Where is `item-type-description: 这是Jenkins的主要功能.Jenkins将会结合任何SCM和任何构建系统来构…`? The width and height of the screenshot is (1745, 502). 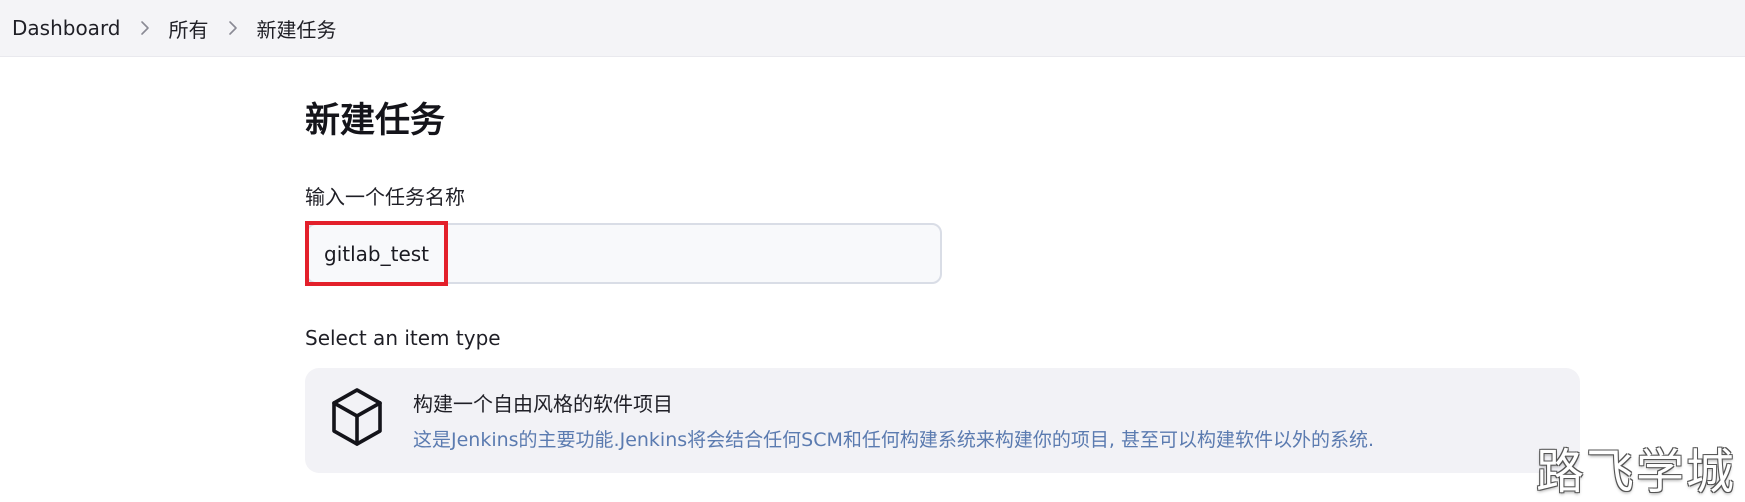
item-type-description: 这是Jenkins的主要功能.Jenkins将会结合任何SCM和任何构建系统来构… is located at coordinates (893, 440).